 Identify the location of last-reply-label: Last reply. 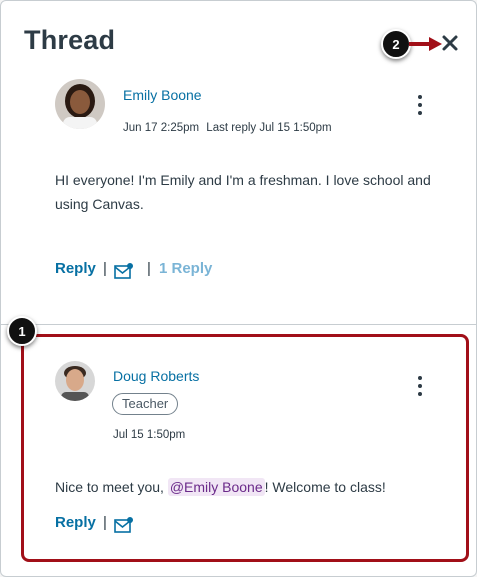
(231, 128).